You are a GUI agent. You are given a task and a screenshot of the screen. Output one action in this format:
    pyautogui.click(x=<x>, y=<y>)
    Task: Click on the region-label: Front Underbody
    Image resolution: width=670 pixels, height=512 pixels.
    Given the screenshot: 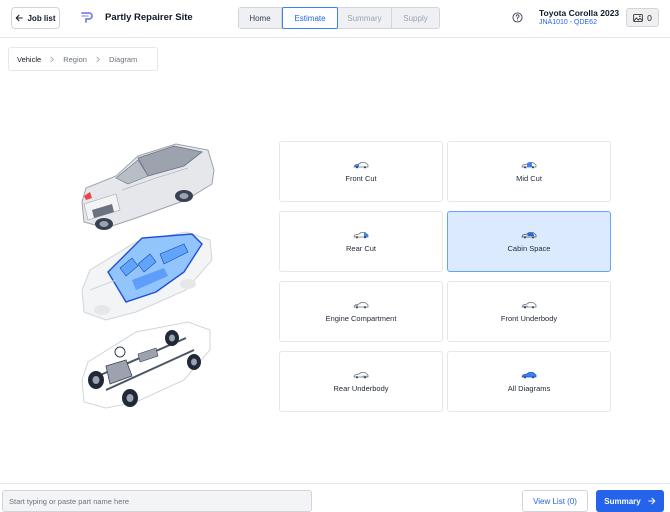 What is the action you would take?
    pyautogui.click(x=529, y=318)
    